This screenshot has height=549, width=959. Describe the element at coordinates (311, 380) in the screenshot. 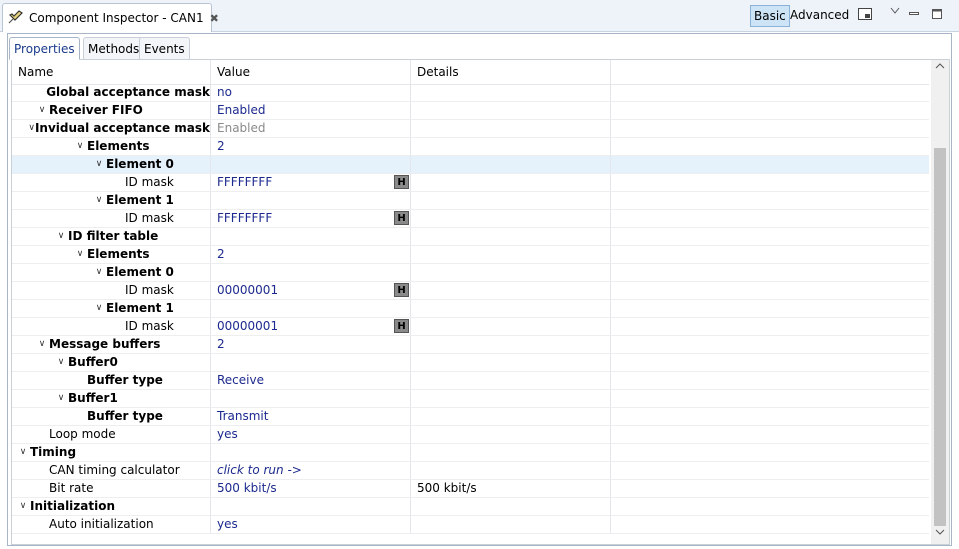

I see `property-value-cell: Receive` at that location.